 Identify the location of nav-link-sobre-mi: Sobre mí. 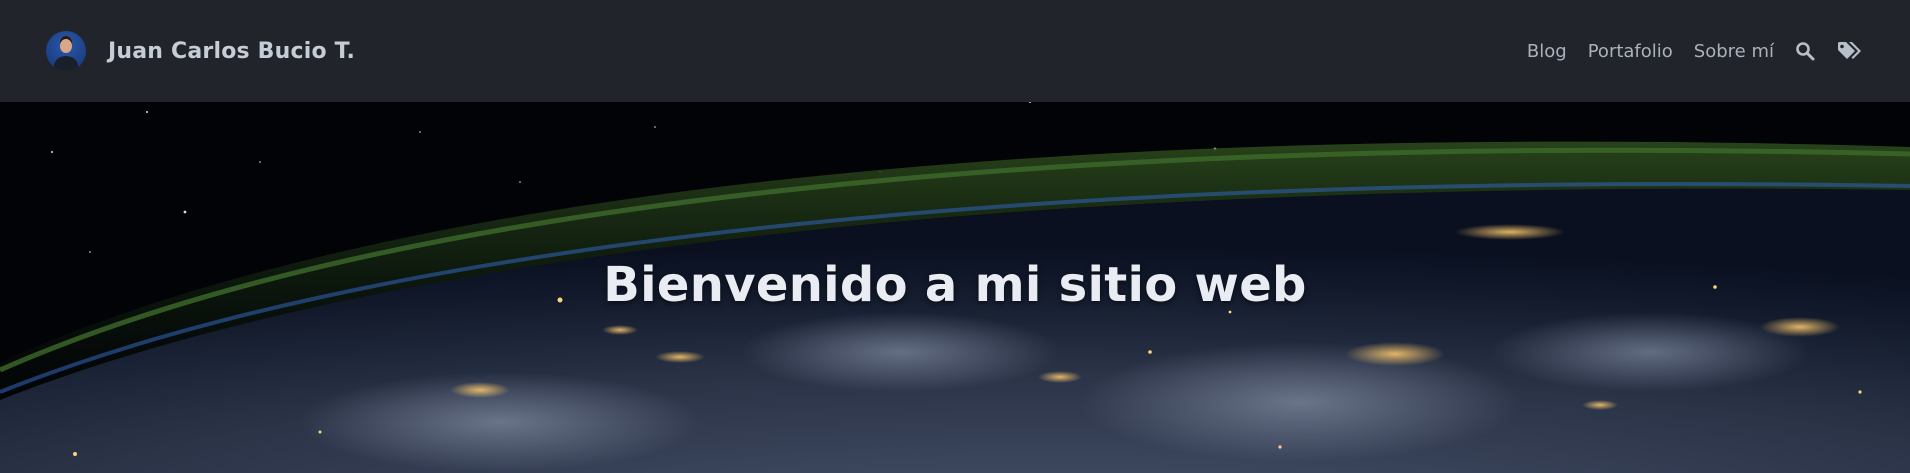
(1734, 51).